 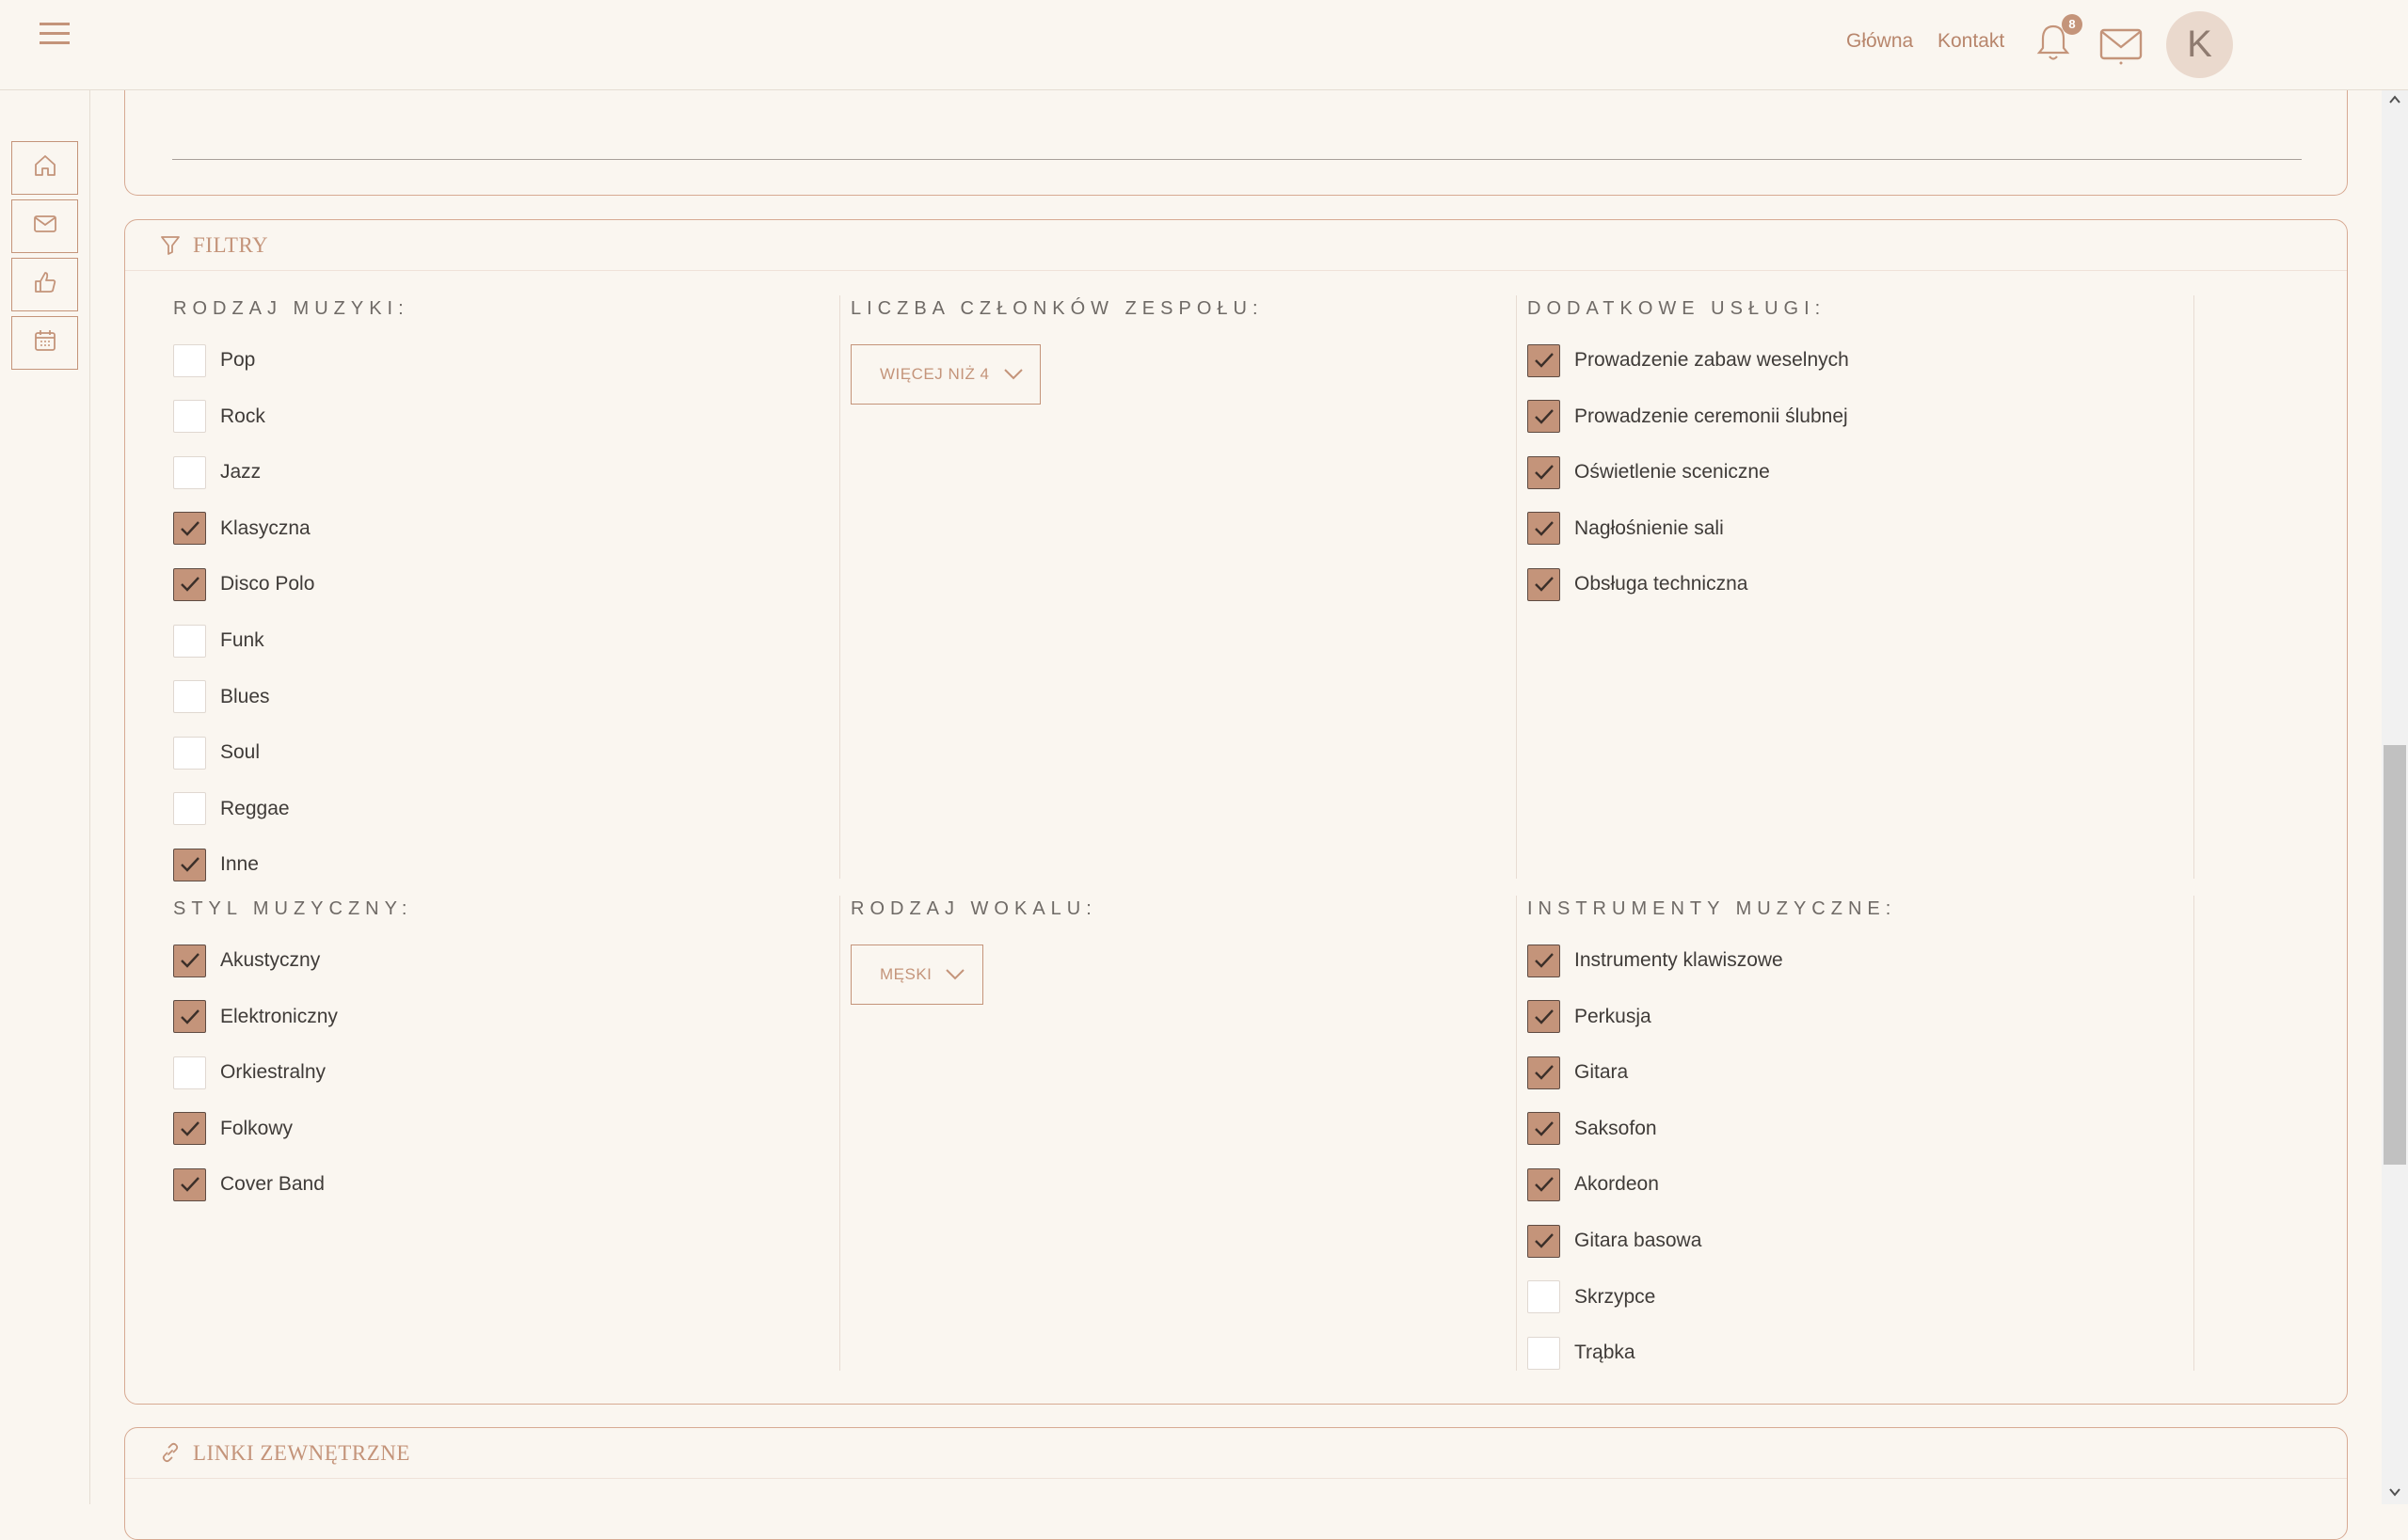 I want to click on members-count-value: WIĘCEJ NIŻ 4, so click(x=935, y=374).